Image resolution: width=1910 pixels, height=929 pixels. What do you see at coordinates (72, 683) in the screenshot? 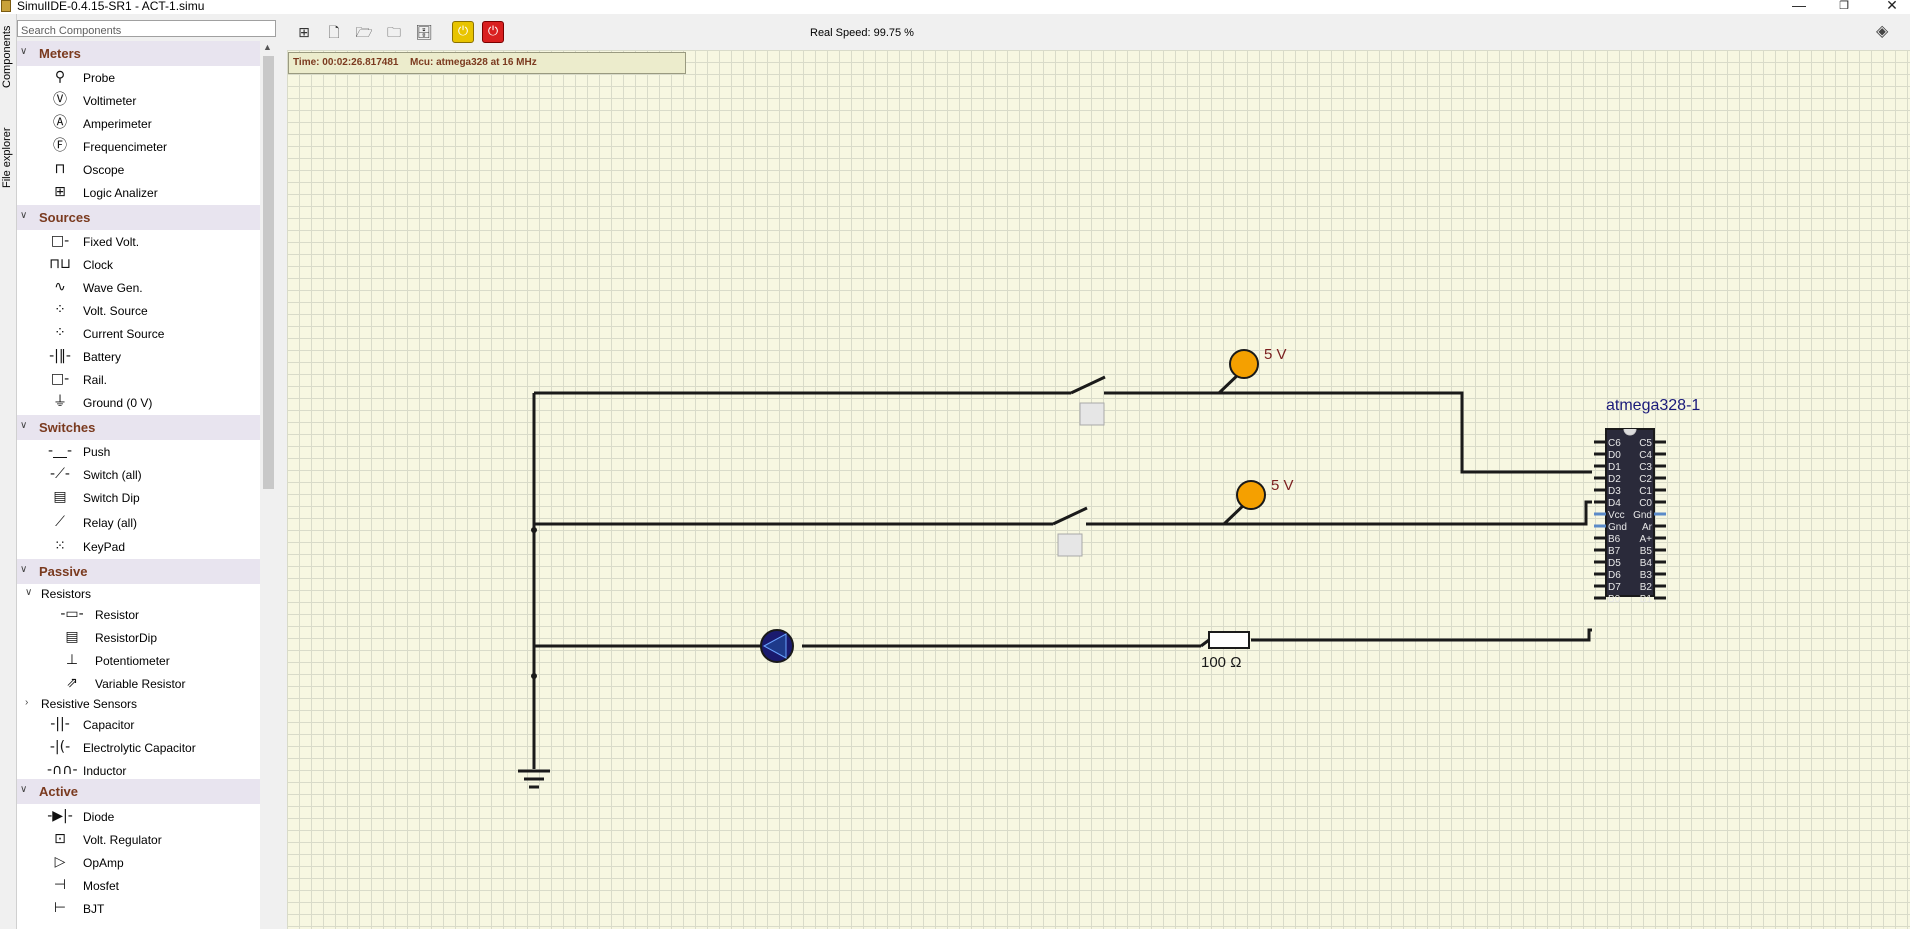
I see `variable-resistor-icon: ⇗` at bounding box center [72, 683].